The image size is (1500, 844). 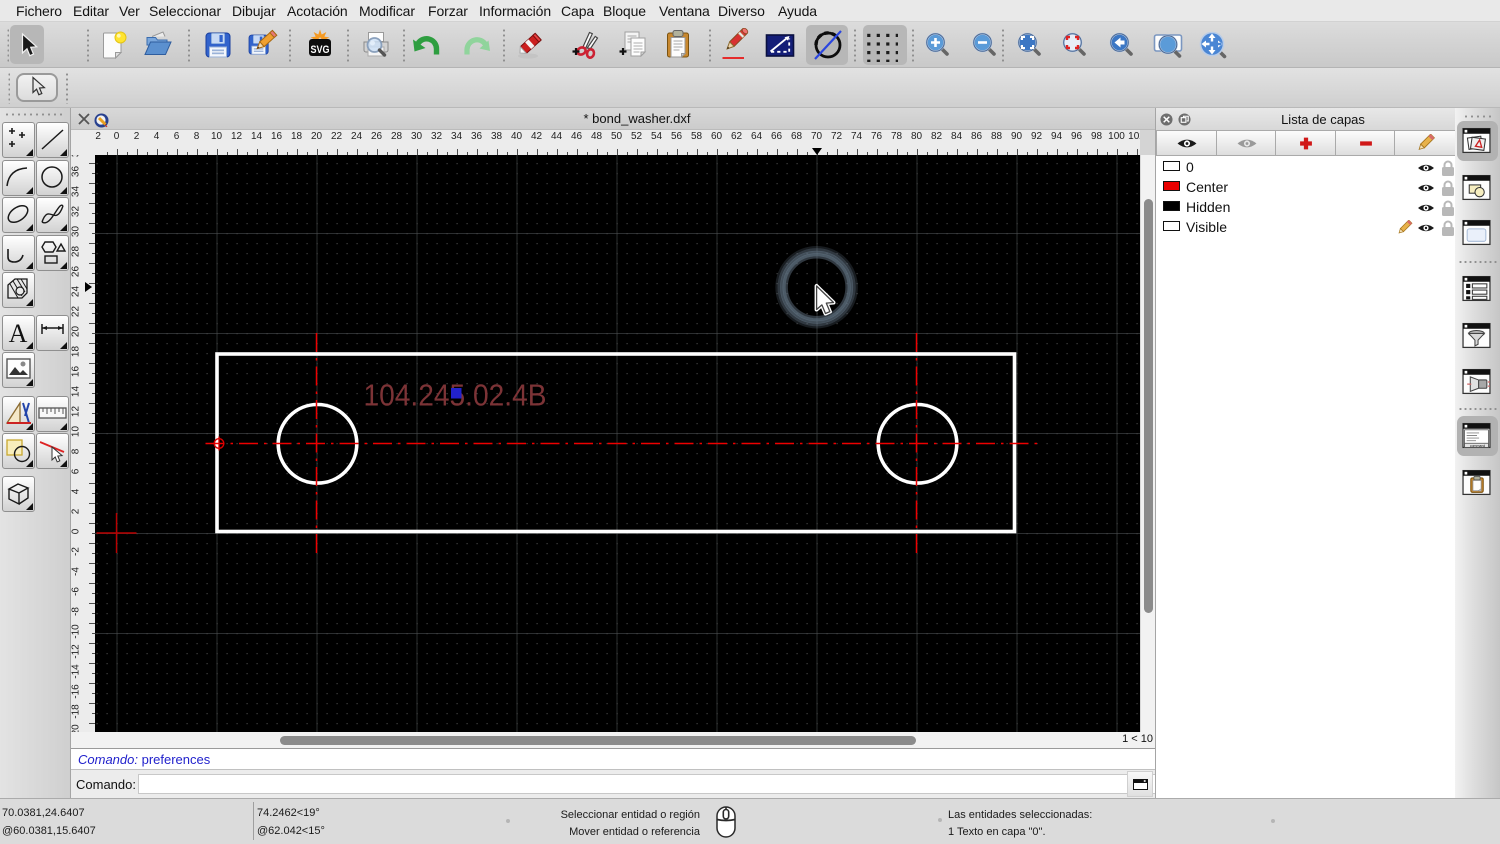 I want to click on svg-text: command, so click(x=1477, y=446).